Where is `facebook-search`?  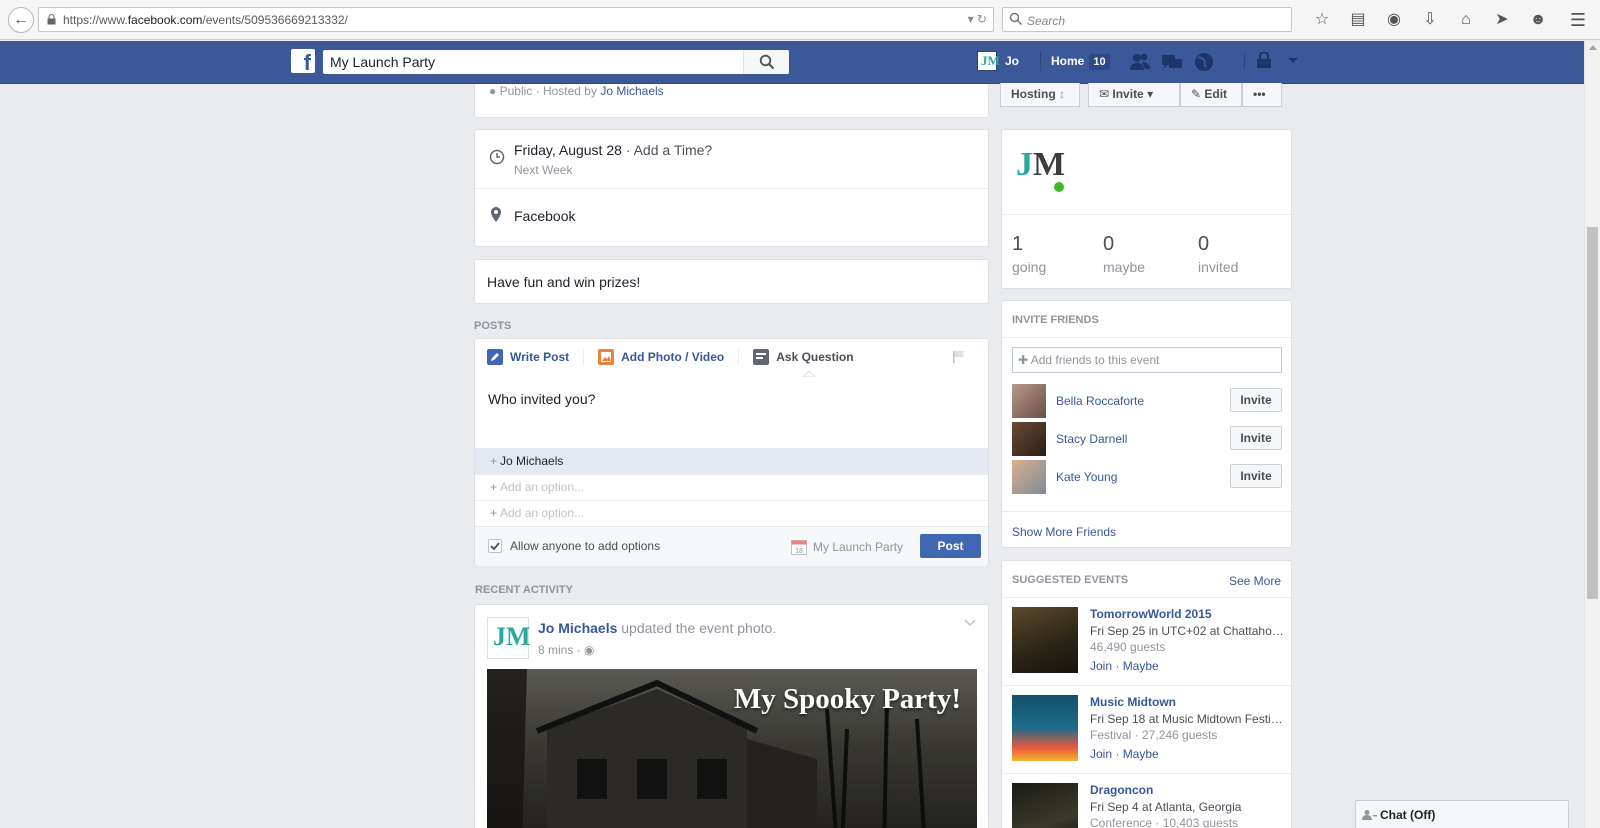
facebook-search is located at coordinates (556, 62).